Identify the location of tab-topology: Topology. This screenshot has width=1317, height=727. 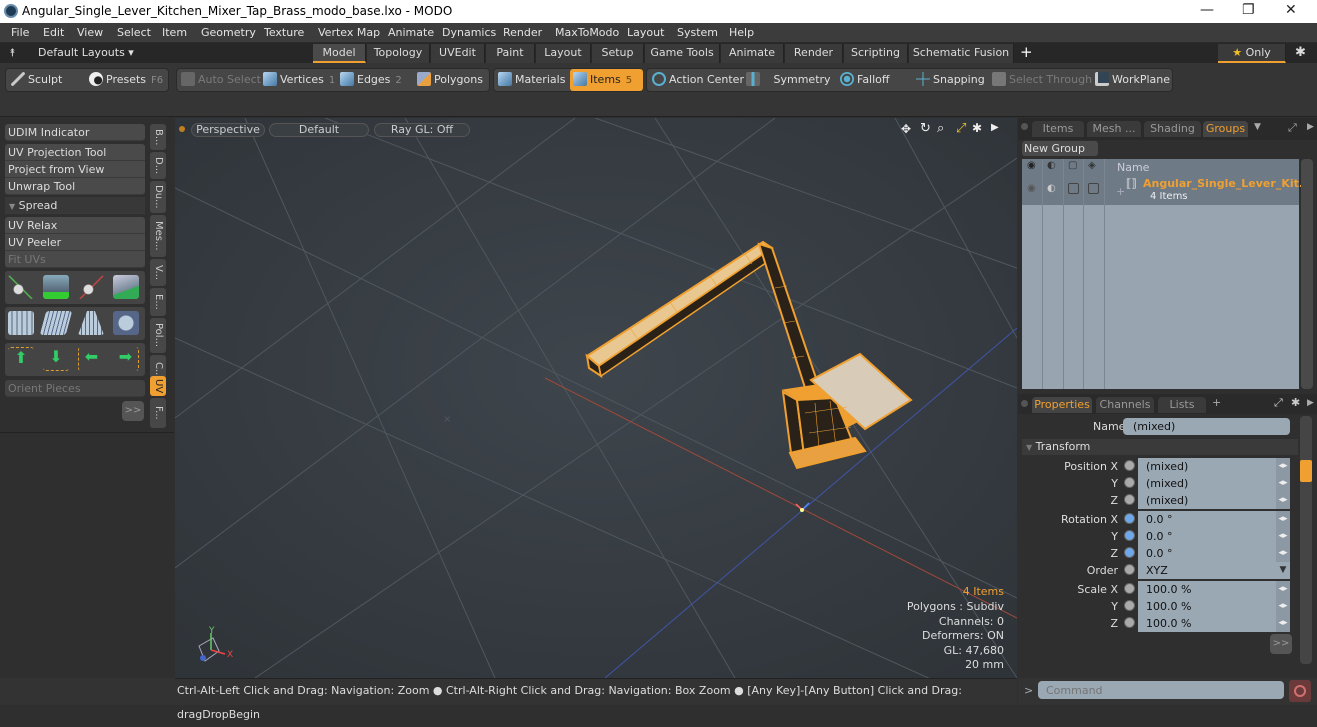
(398, 53).